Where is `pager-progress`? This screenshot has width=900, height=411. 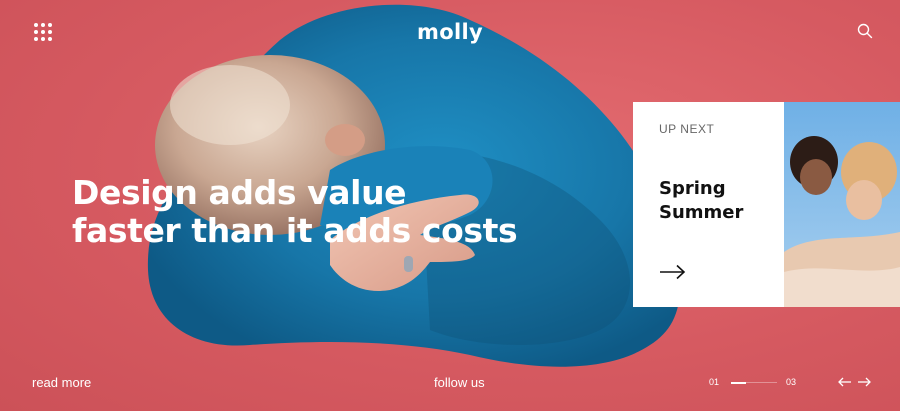 pager-progress is located at coordinates (739, 382).